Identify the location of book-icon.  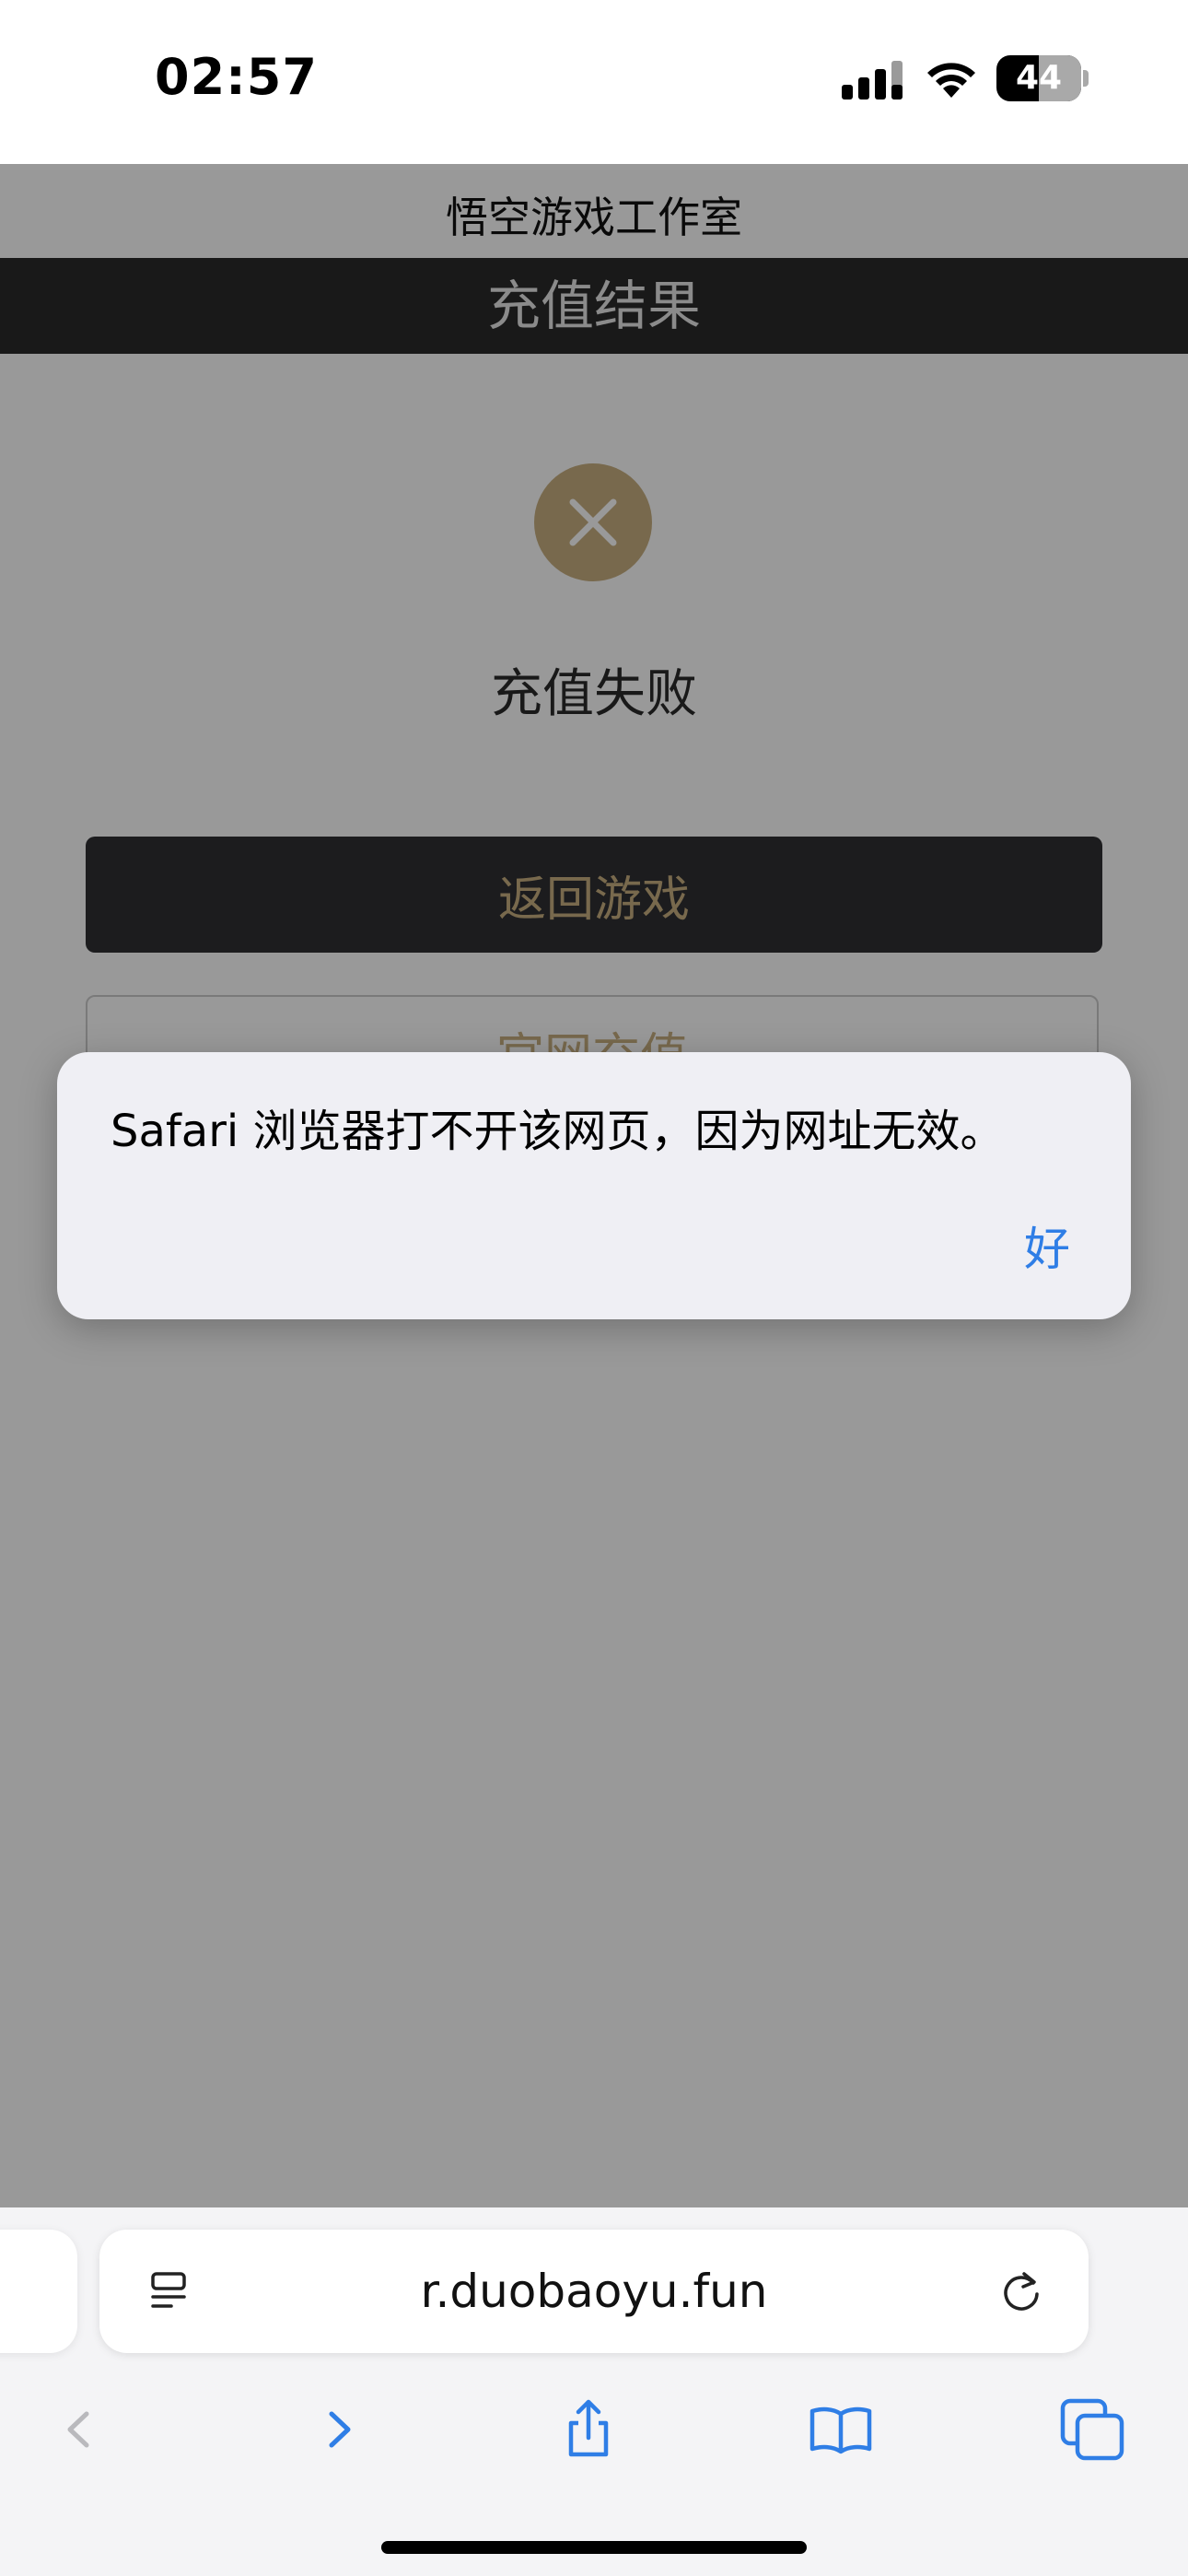
(840, 2430).